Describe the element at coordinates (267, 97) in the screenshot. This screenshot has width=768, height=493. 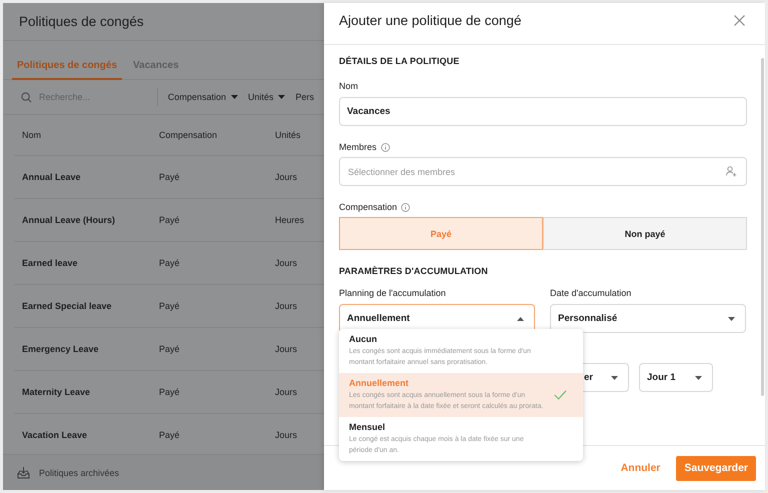
I see `filter-dropdown: Unités` at that location.